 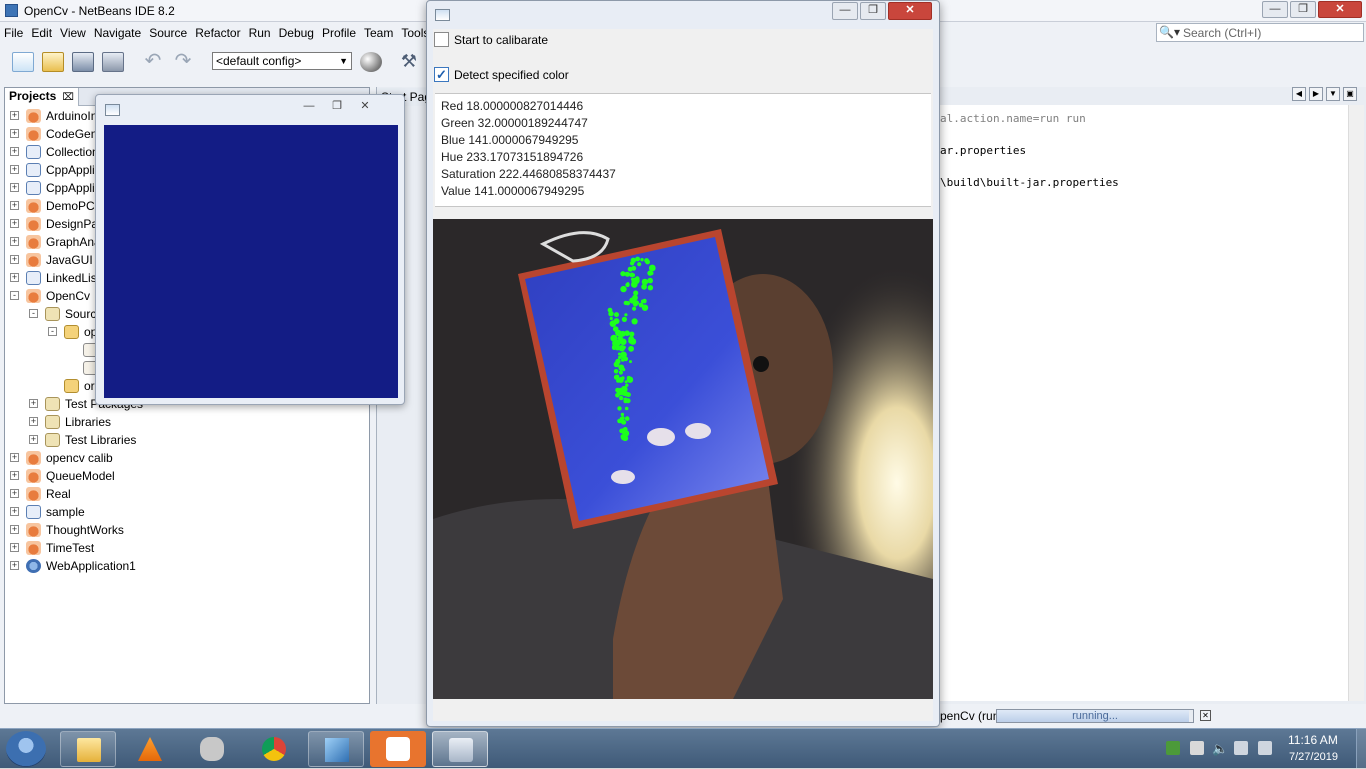 What do you see at coordinates (296, 34) in the screenshot?
I see `menu-debug: Debug` at bounding box center [296, 34].